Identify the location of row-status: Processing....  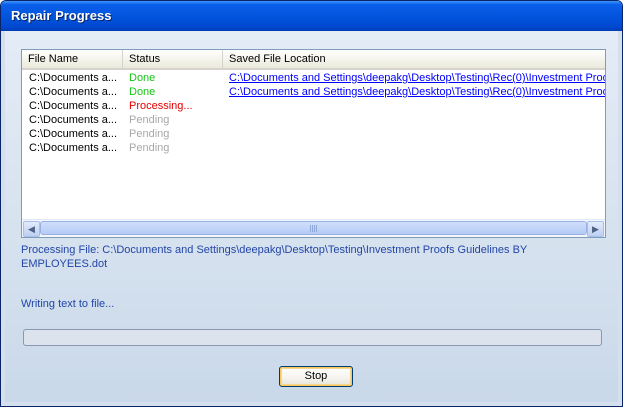
(161, 106).